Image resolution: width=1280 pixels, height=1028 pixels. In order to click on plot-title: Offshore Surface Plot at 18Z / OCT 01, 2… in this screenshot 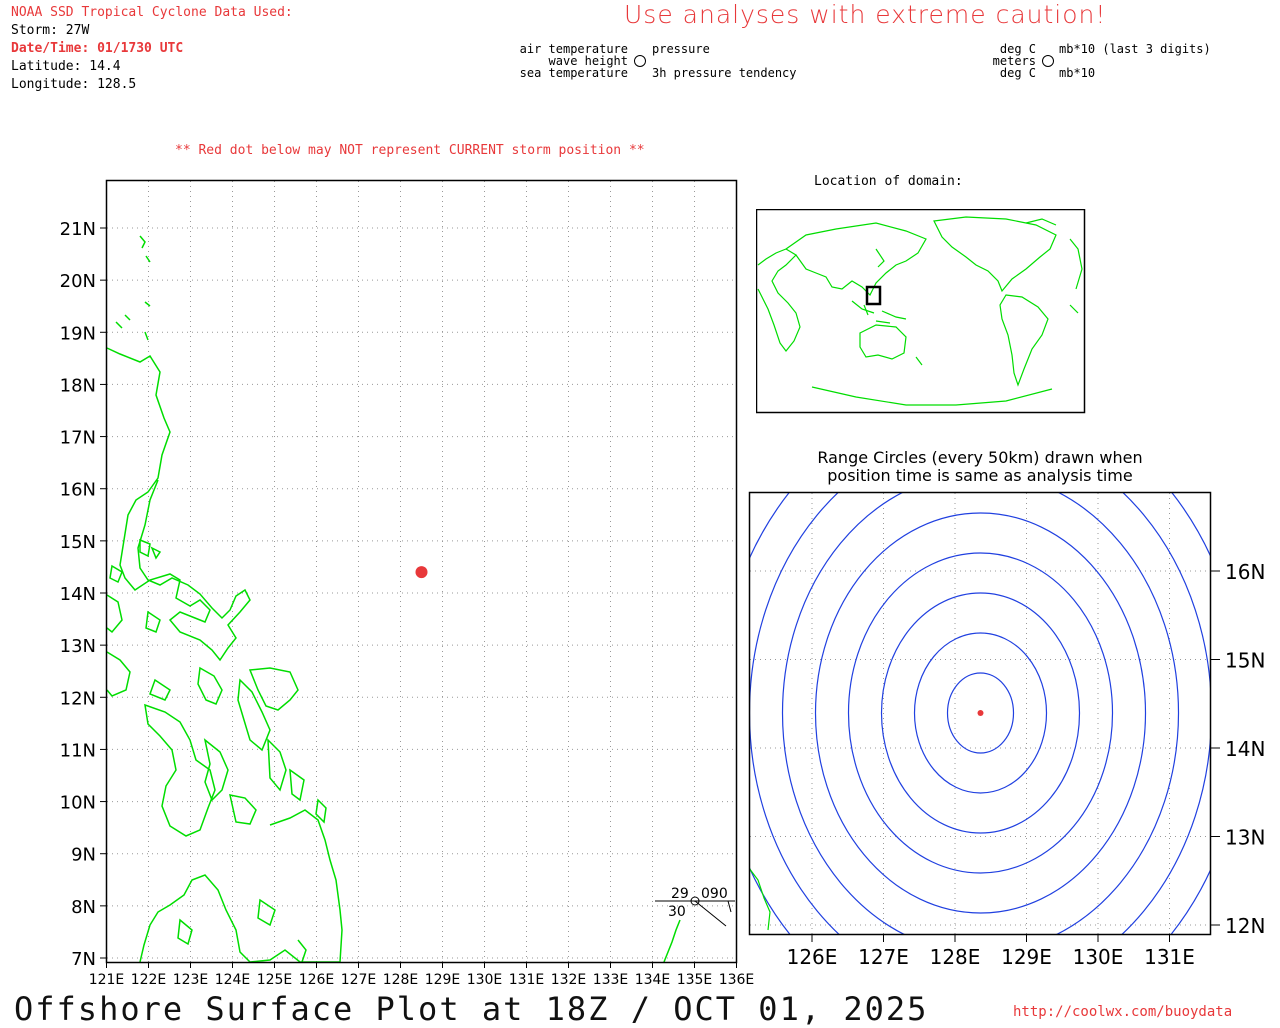, I will do `click(471, 1009)`.